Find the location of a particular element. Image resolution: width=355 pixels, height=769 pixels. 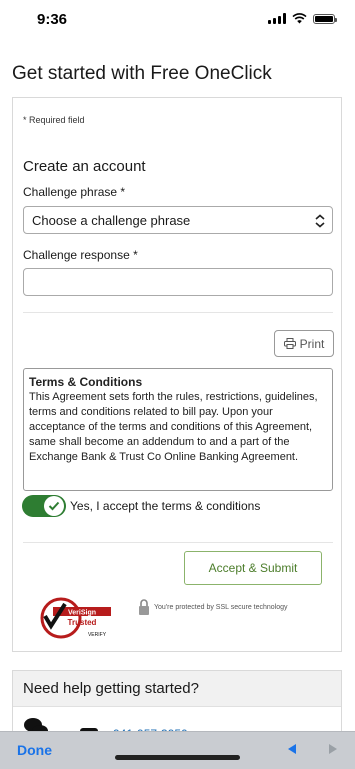

terms-title: Terms & Conditions is located at coordinates (86, 382).